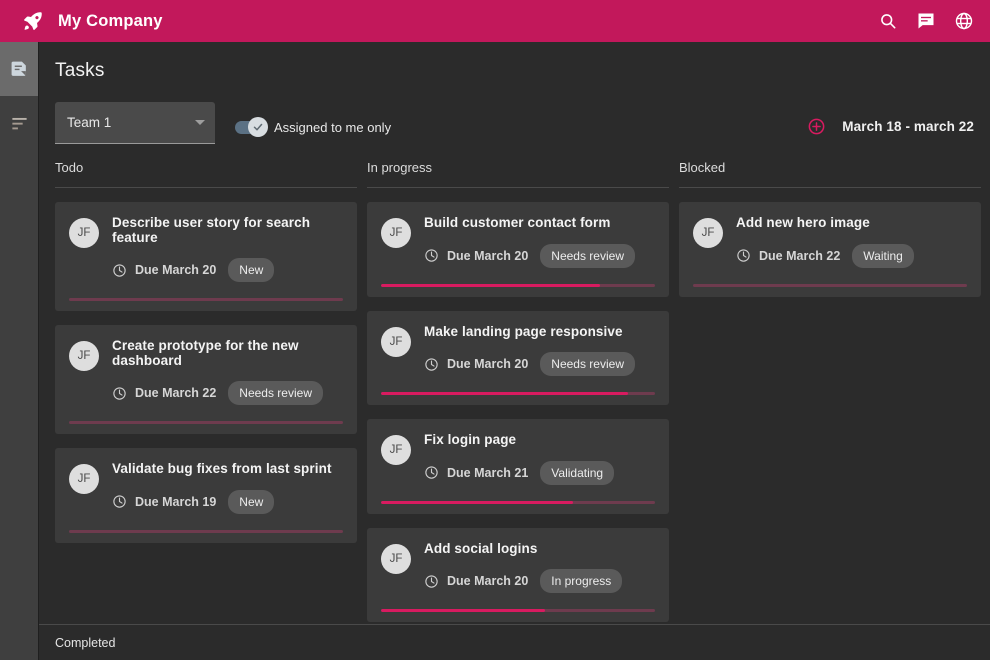  I want to click on task-meta: Due March 20 New, so click(227, 270).